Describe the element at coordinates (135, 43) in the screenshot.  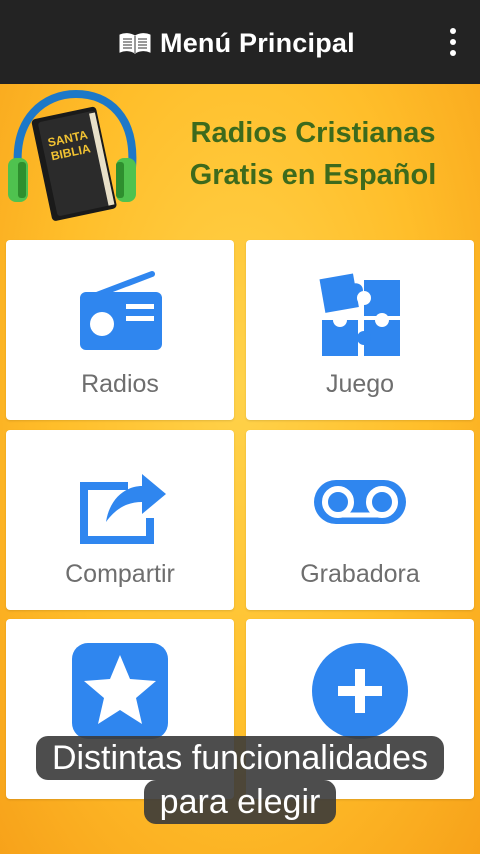
I see `open-book-icon` at that location.